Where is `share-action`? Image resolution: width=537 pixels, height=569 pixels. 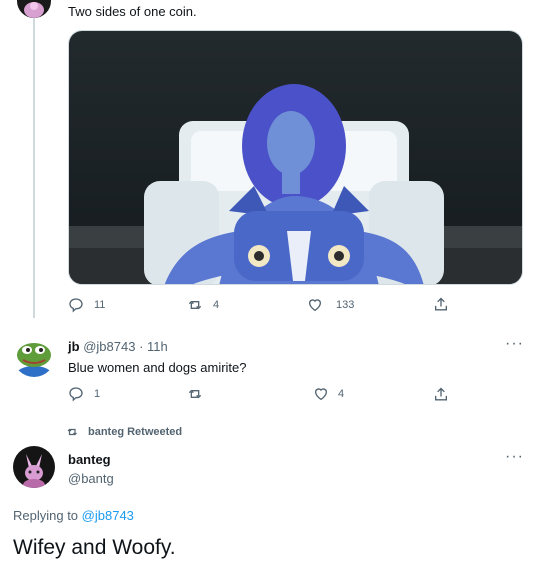
share-action is located at coordinates (441, 304).